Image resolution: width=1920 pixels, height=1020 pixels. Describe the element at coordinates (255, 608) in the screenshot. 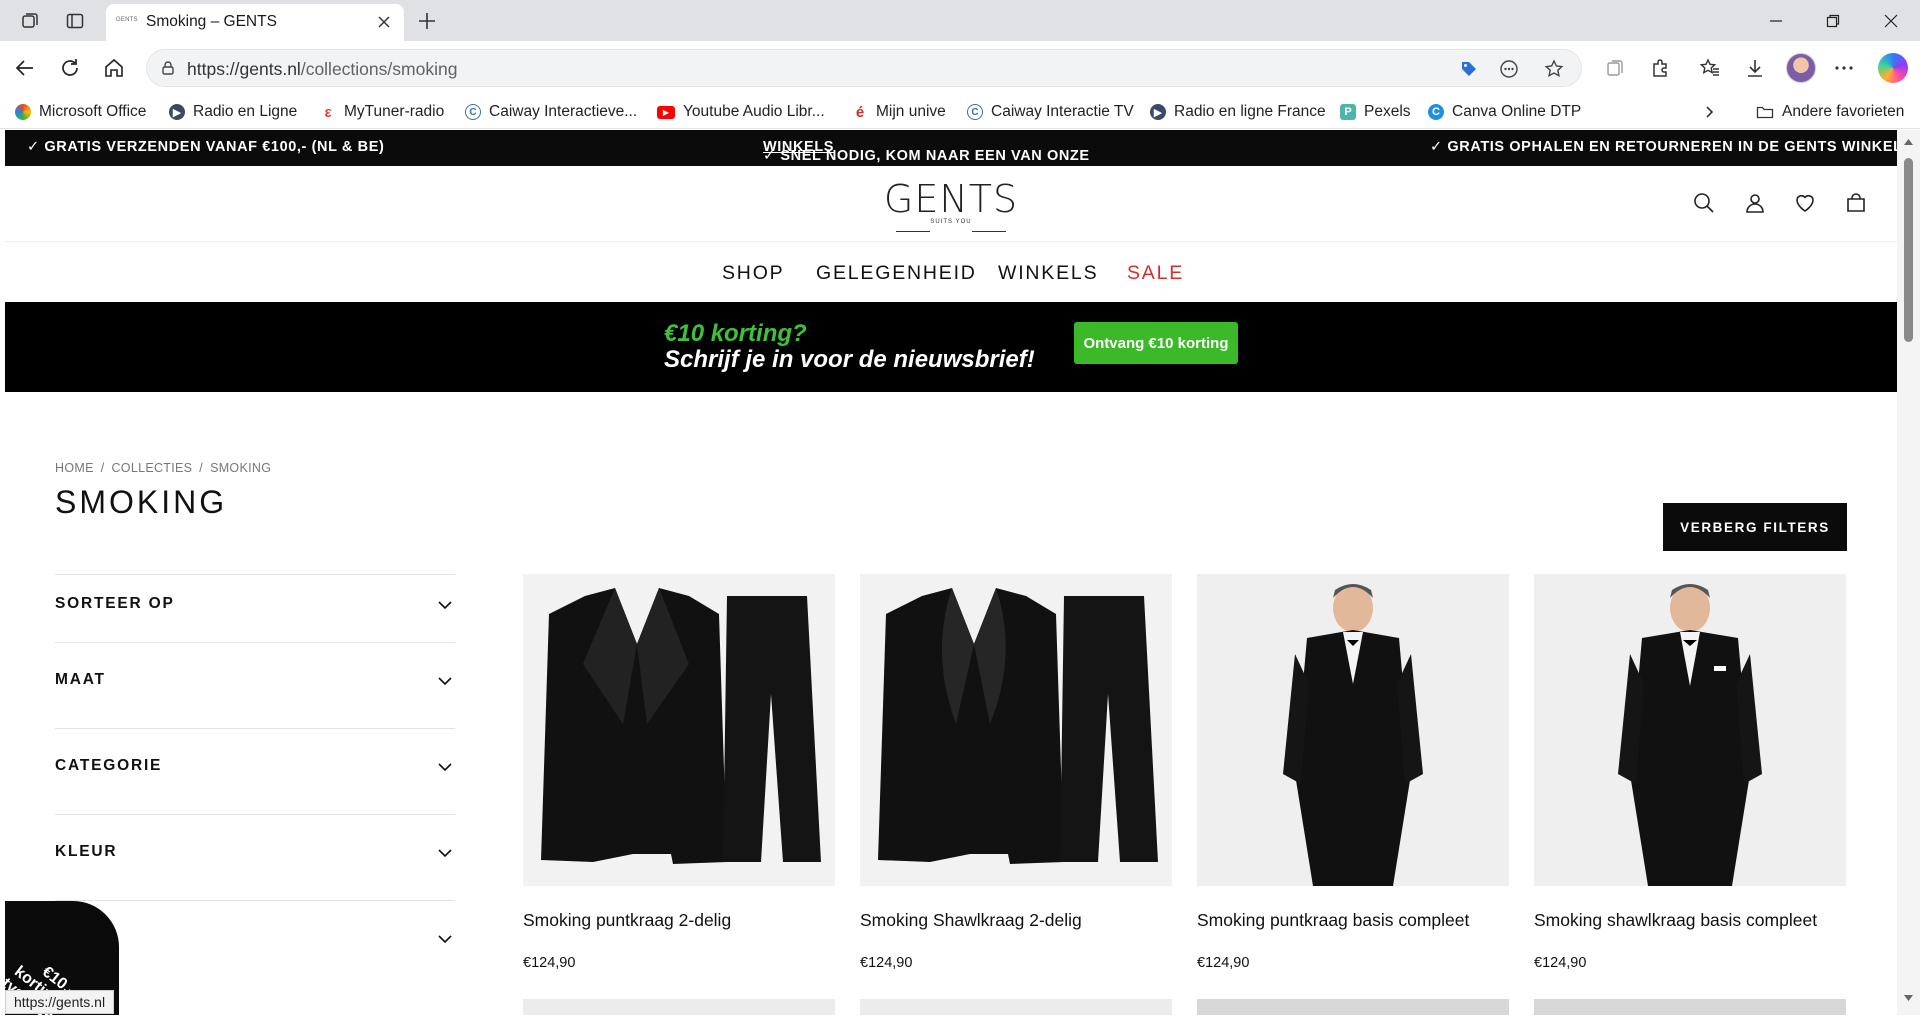

I see `filter-sort: SORTEER OP` at that location.